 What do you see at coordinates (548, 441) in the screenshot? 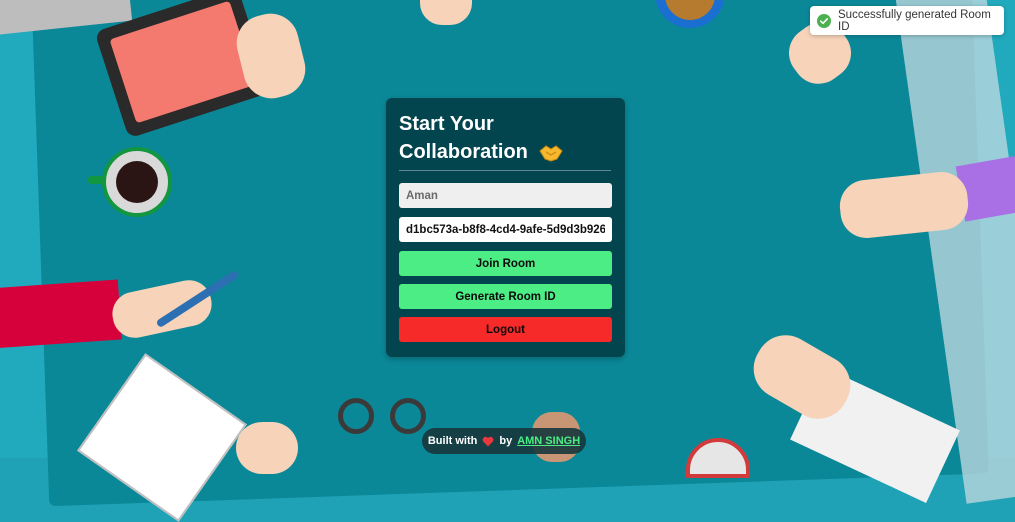
I see `author-link: AMN SINGH` at bounding box center [548, 441].